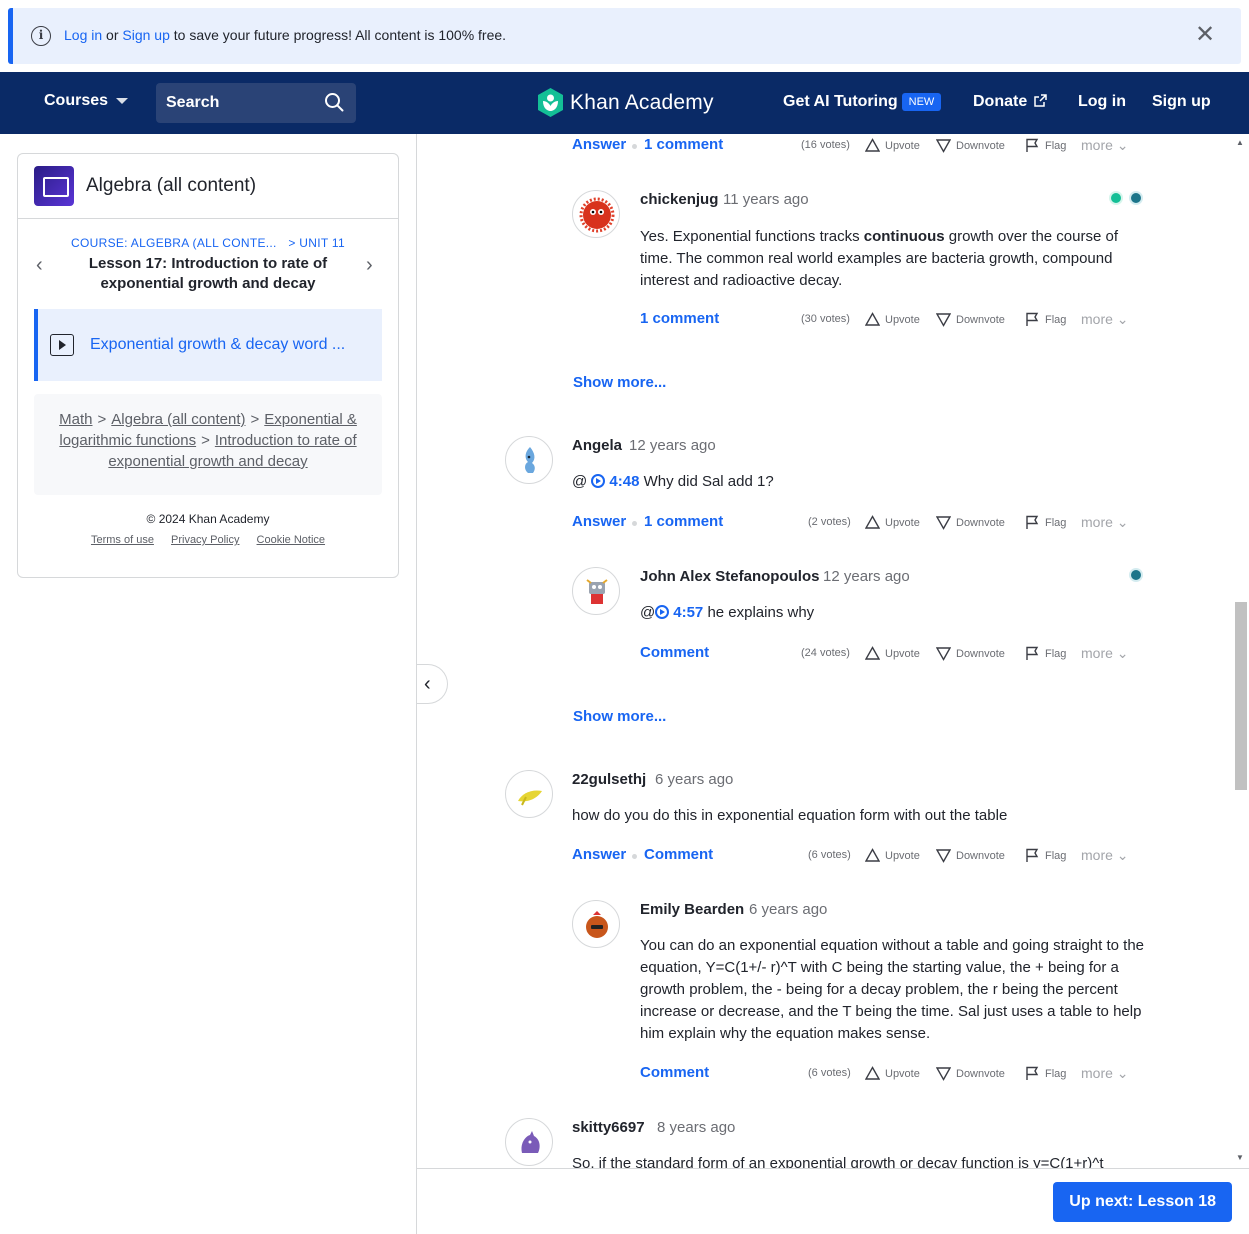  Describe the element at coordinates (642, 102) in the screenshot. I see `brand-name: Khan Academy` at that location.